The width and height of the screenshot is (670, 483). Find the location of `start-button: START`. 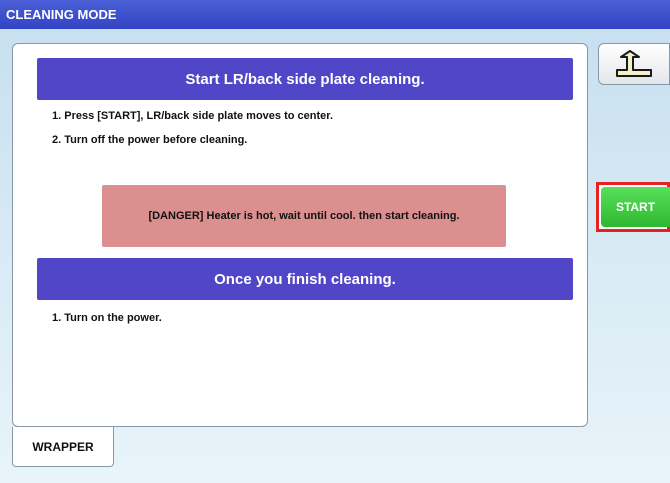

start-button: START is located at coordinates (635, 207).